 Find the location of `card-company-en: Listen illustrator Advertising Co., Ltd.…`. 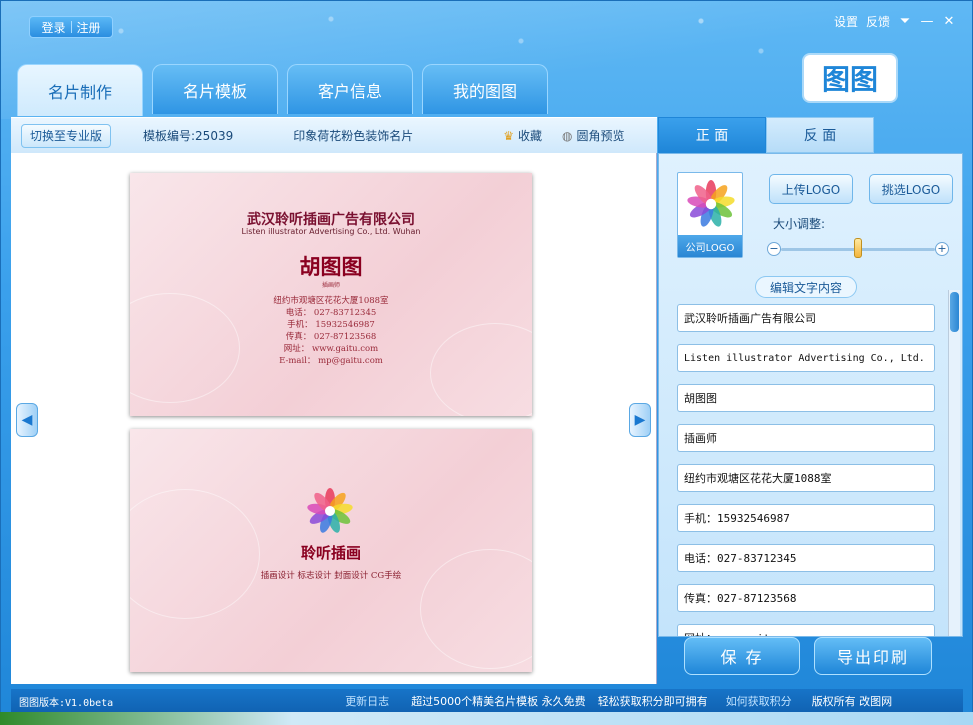

card-company-en: Listen illustrator Advertising Co., Ltd.… is located at coordinates (331, 231).